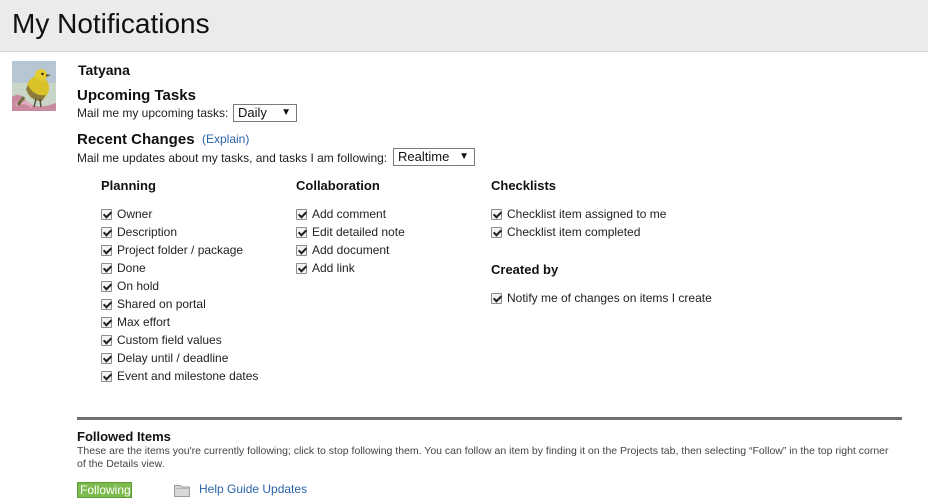 This screenshot has height=500, width=928. I want to click on checkbox-delay-deadline: Delay until / deadline, so click(164, 358).